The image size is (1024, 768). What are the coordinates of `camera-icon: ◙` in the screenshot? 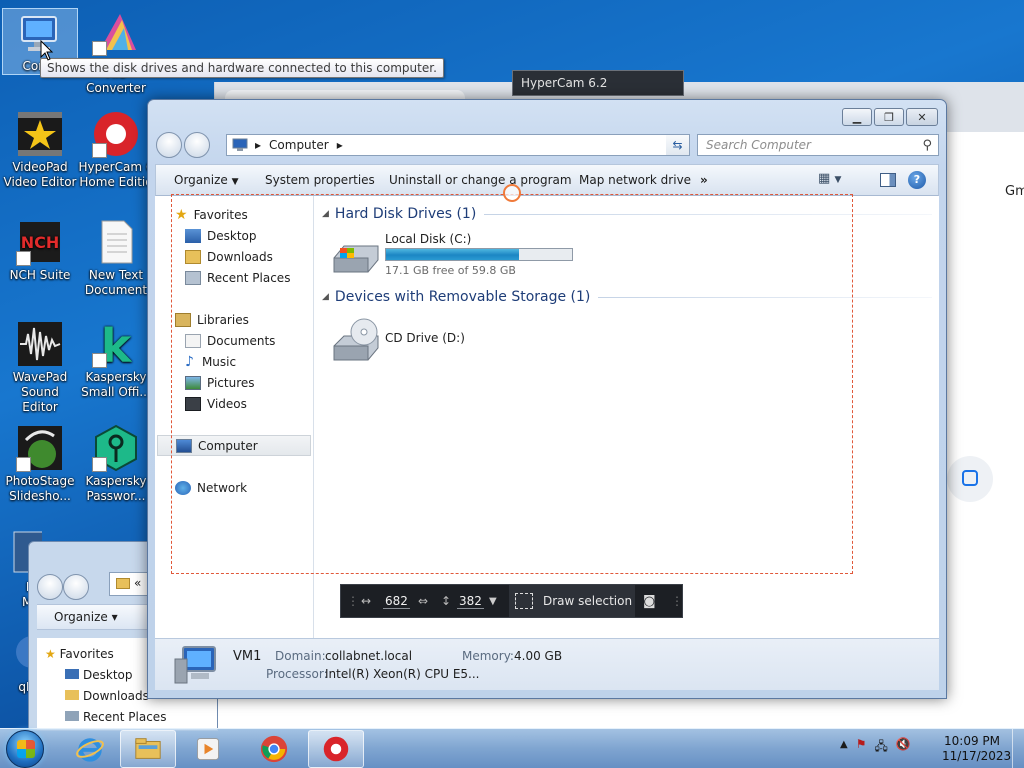 It's located at (649, 601).